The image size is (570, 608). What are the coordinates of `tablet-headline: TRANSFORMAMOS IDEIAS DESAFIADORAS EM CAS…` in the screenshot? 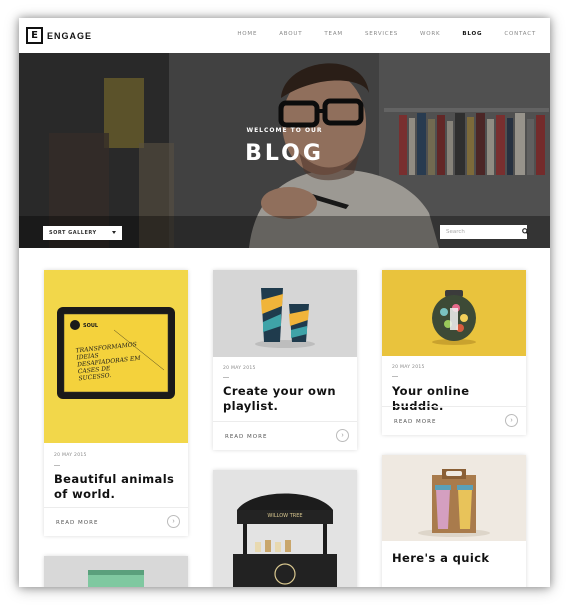 It's located at (108, 362).